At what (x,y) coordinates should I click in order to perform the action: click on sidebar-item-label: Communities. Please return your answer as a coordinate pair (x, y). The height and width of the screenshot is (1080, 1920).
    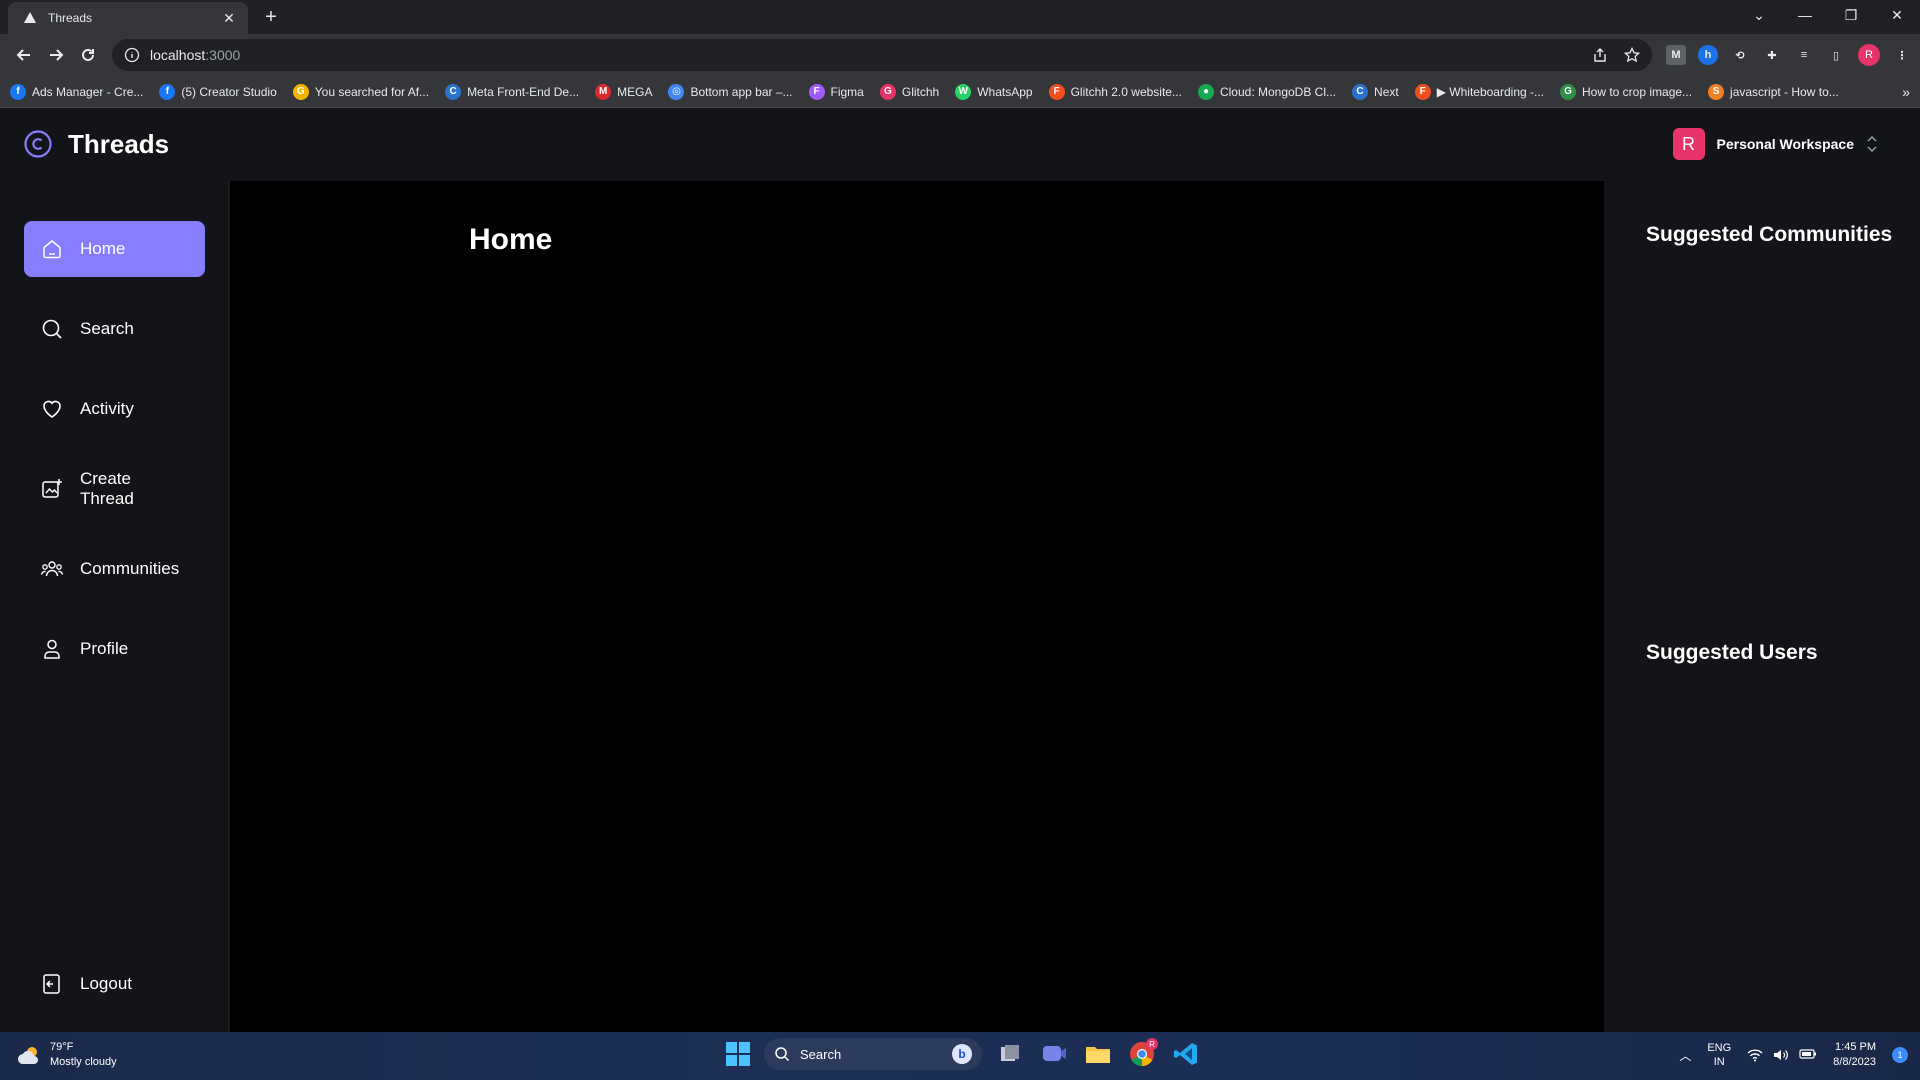
    Looking at the image, I should click on (130, 568).